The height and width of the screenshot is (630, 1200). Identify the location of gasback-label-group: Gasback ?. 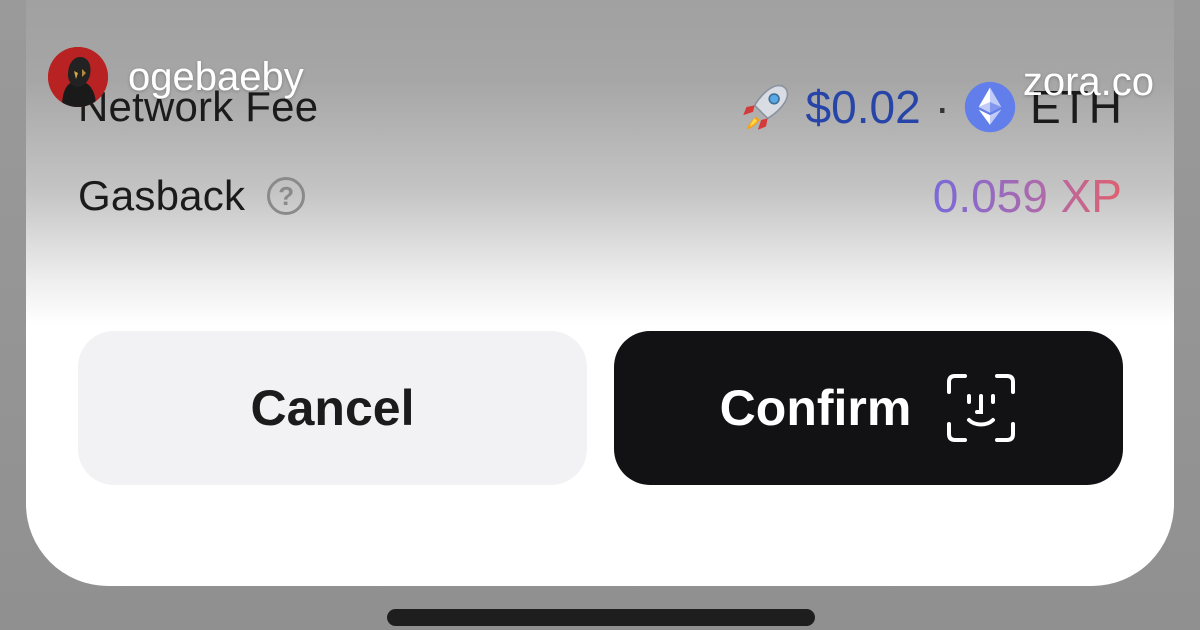
(192, 196).